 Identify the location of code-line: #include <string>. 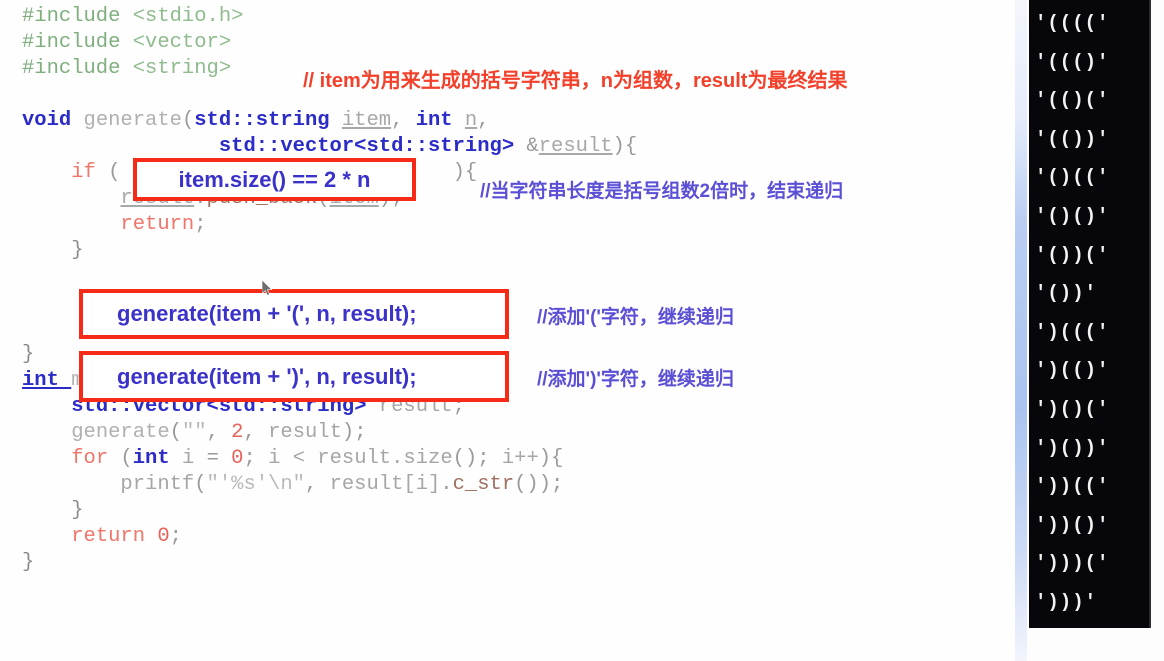
(126, 69).